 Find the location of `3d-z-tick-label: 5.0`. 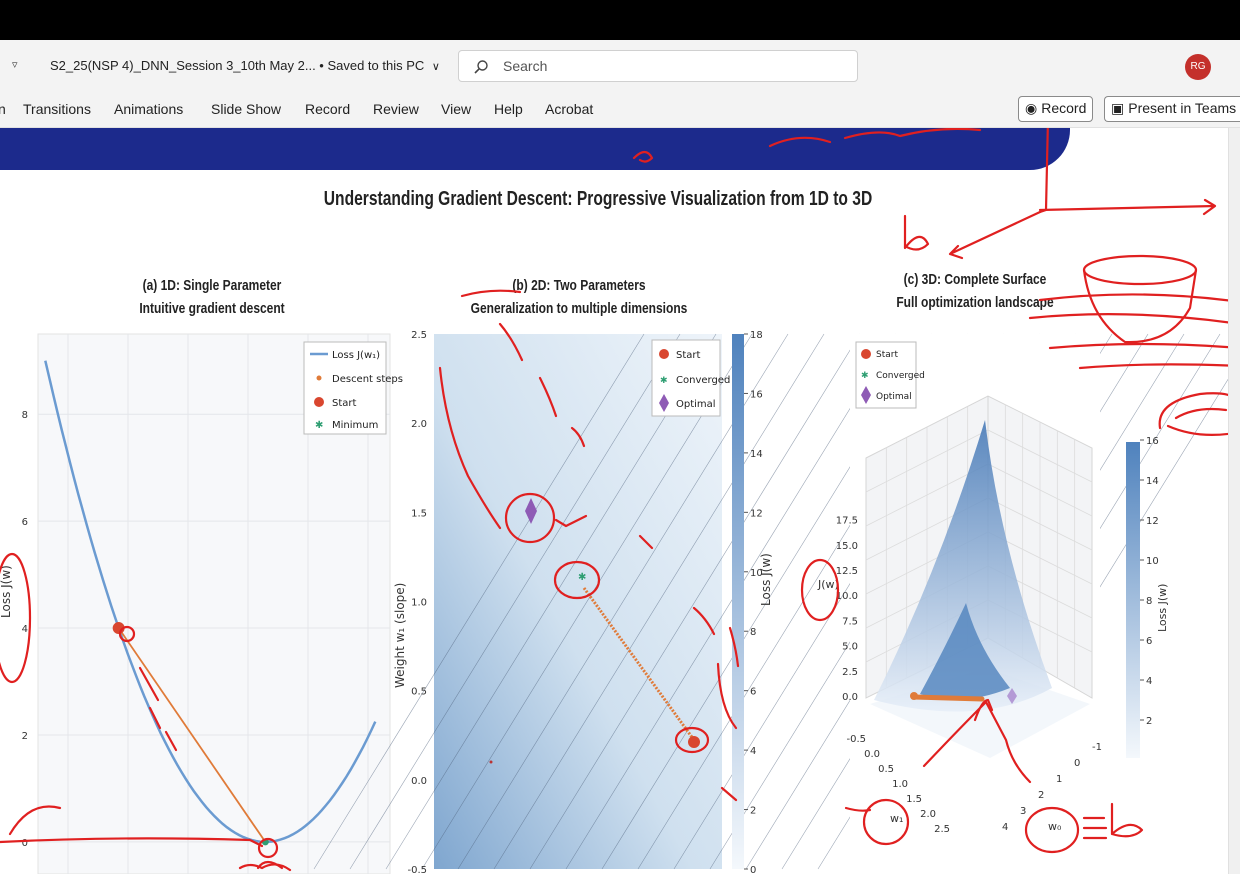

3d-z-tick-label: 5.0 is located at coordinates (850, 647).